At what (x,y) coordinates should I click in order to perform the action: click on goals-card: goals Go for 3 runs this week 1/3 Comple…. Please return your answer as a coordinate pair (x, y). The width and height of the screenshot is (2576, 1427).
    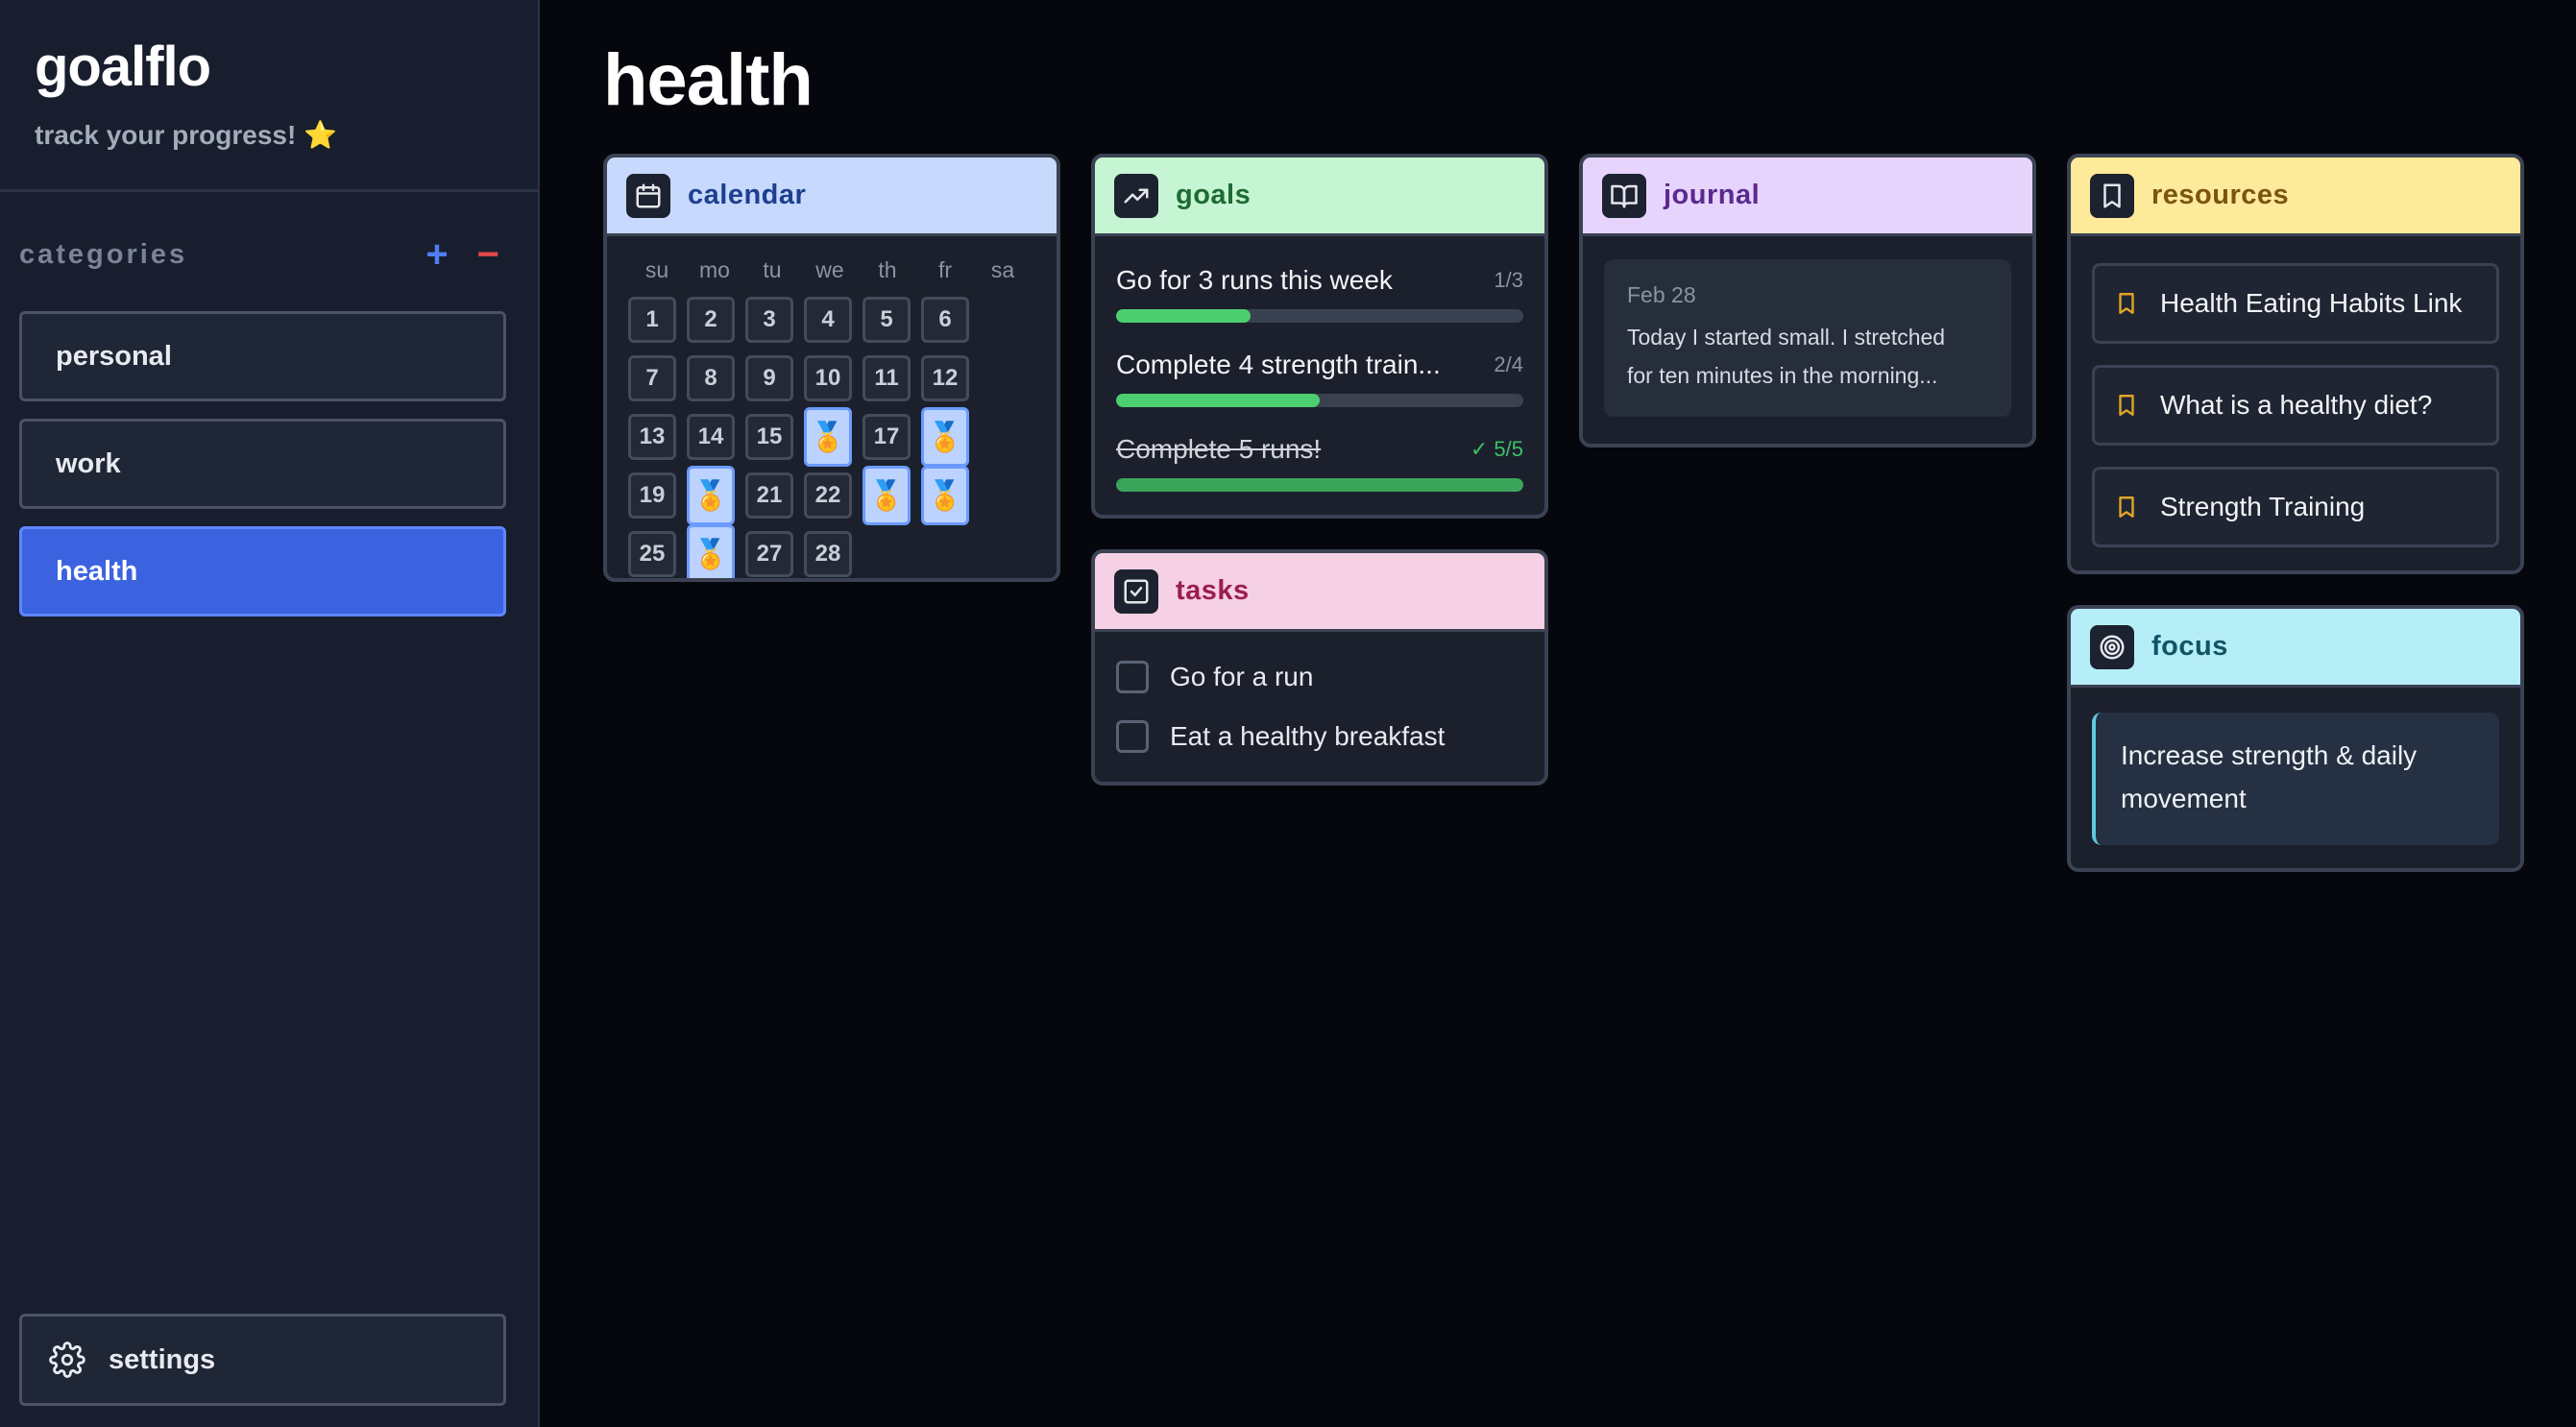
    Looking at the image, I should click on (1320, 336).